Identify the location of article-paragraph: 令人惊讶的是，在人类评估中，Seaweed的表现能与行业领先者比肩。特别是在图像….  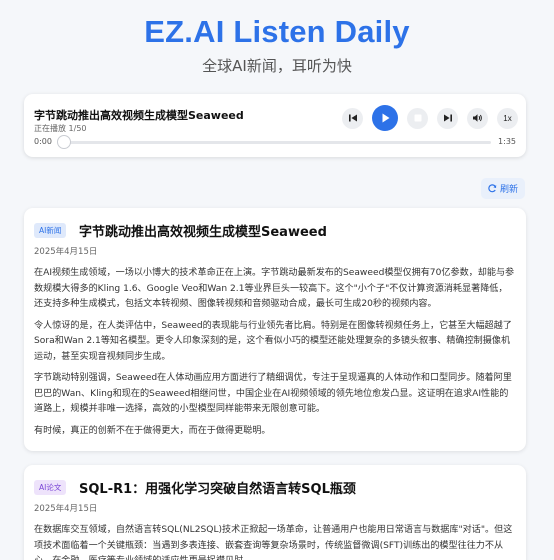
(273, 341).